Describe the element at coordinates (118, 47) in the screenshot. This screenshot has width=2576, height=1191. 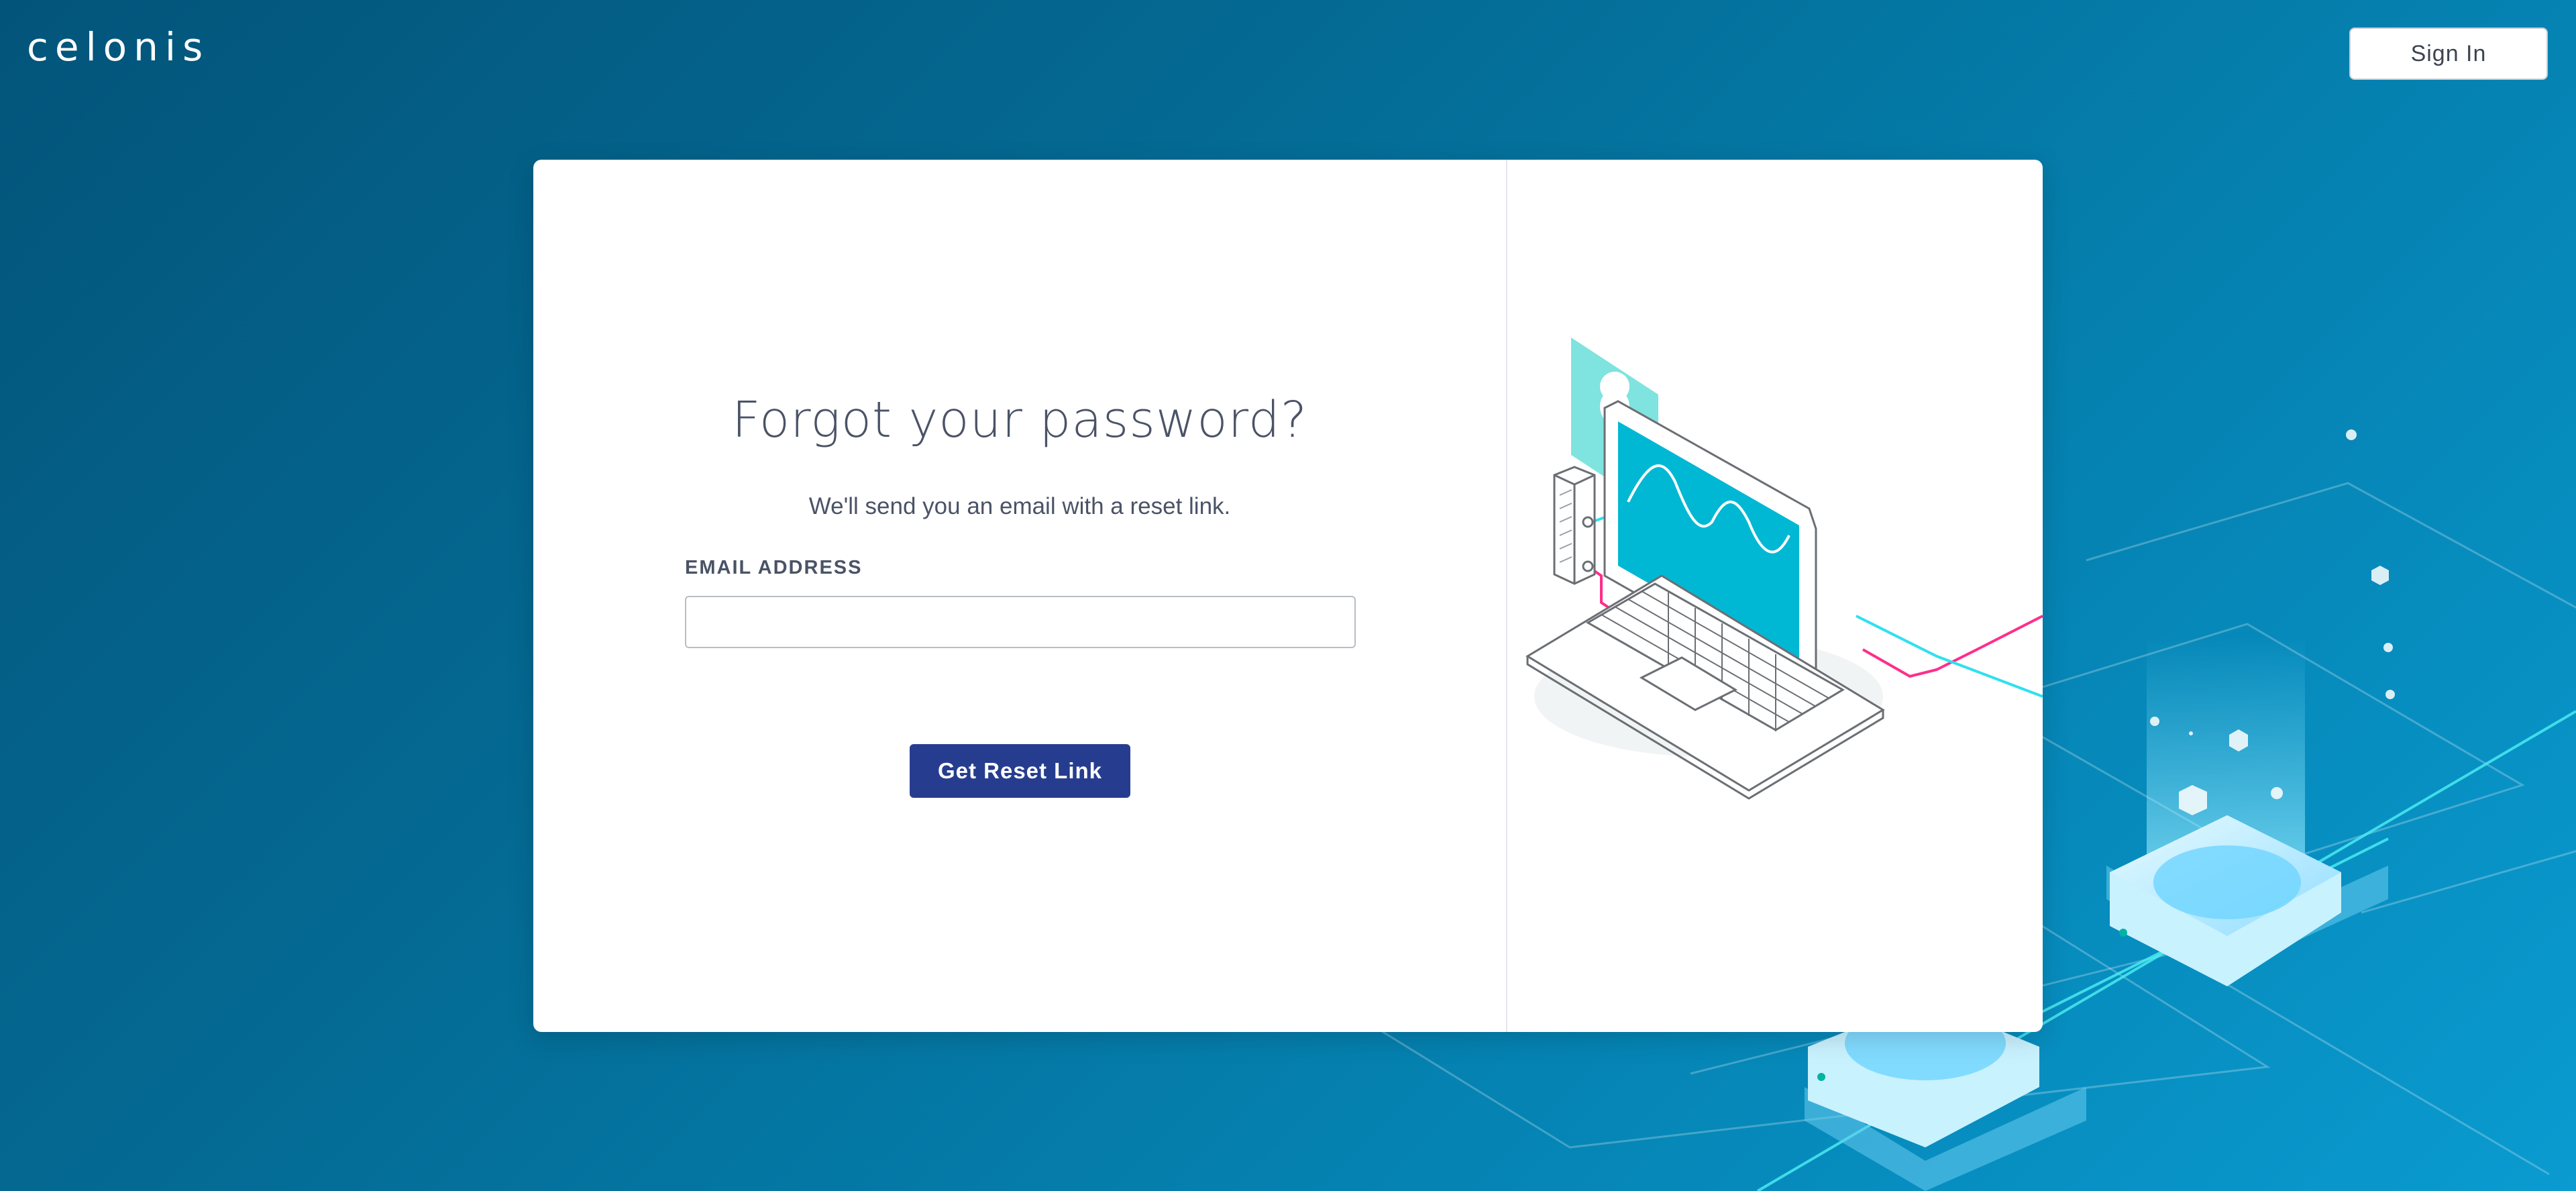
I see `celonis-logo: celonis` at that location.